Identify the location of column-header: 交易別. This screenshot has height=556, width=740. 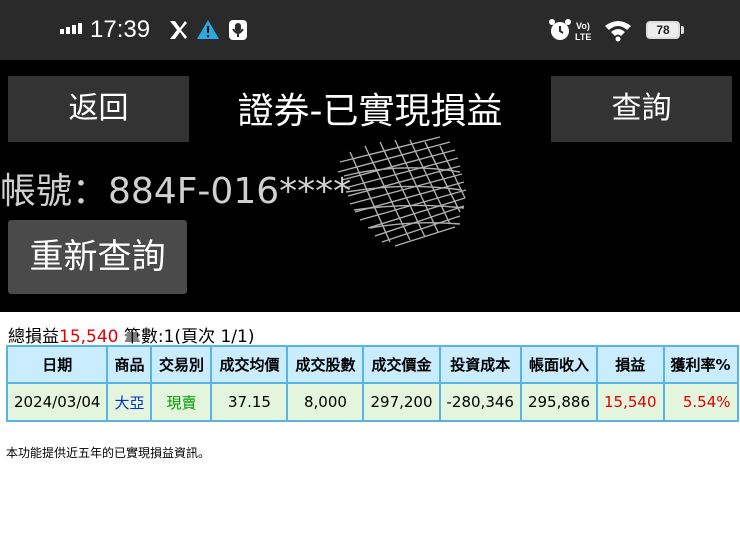
(181, 364).